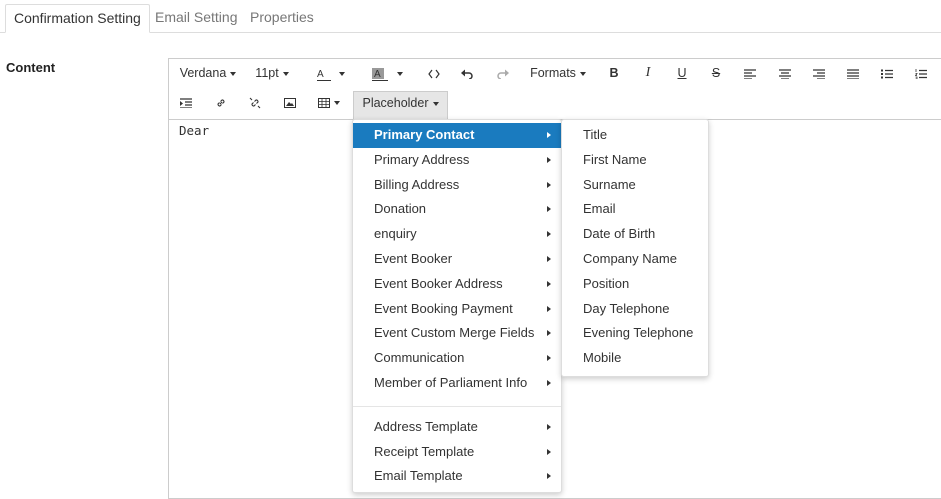 The height and width of the screenshot is (499, 941). I want to click on redo-icon, so click(503, 74).